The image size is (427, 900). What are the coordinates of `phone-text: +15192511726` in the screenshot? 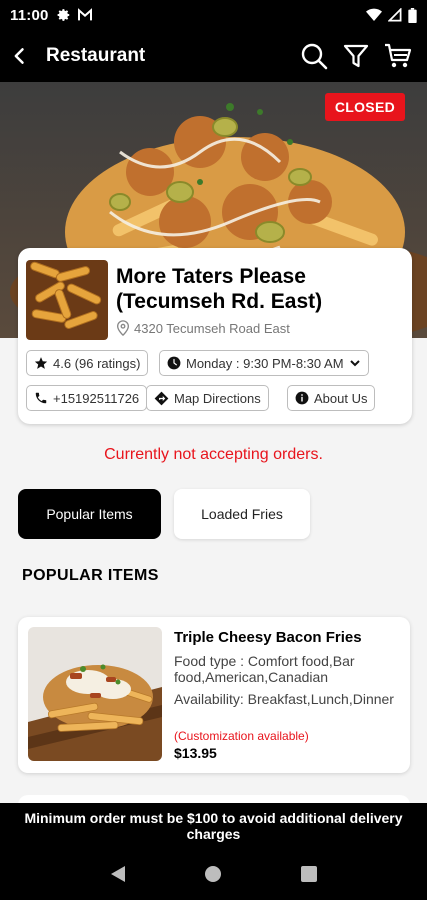 It's located at (96, 398).